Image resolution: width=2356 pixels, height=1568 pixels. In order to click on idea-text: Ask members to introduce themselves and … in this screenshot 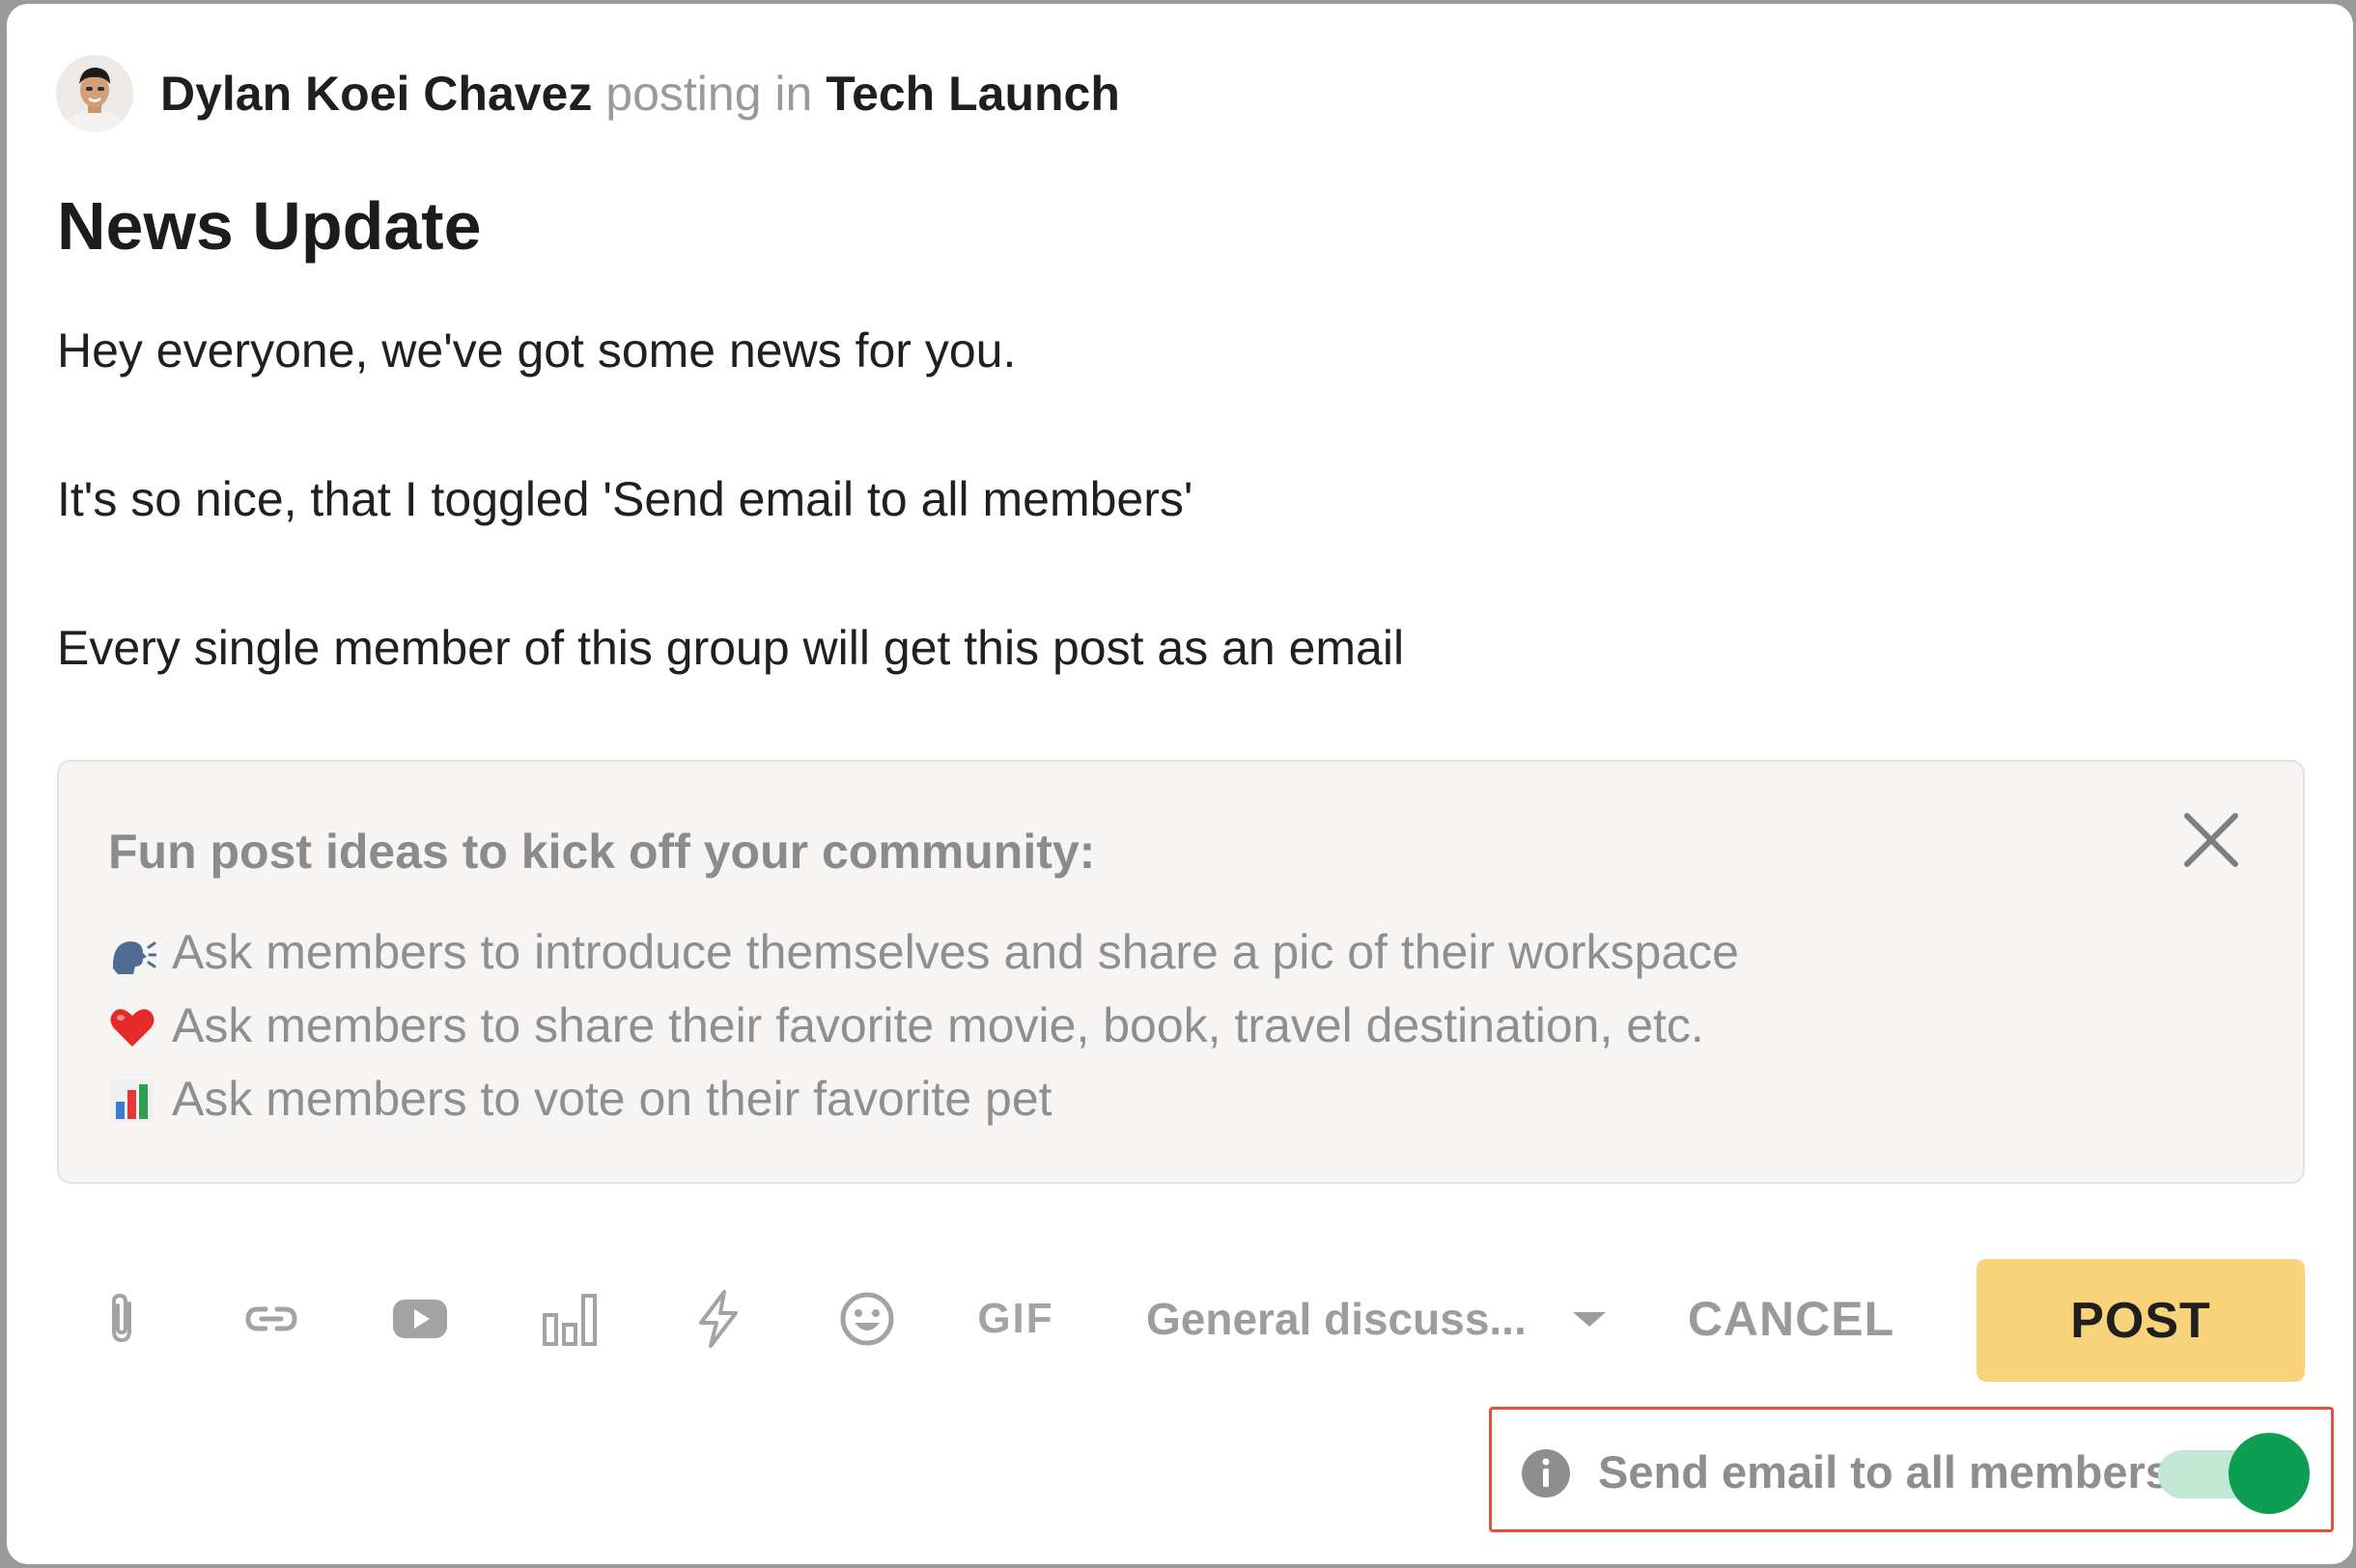, I will do `click(955, 952)`.